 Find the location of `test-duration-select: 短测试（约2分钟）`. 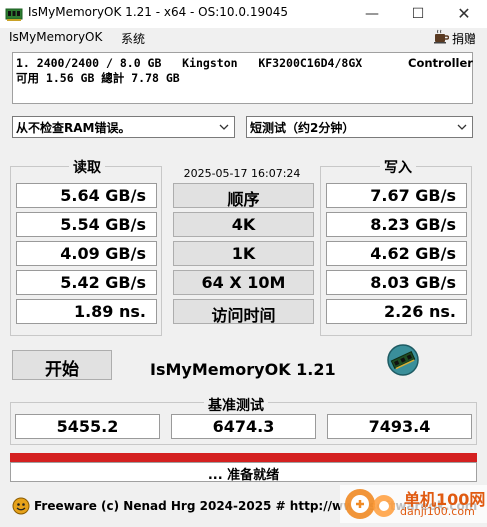

test-duration-select: 短测试（约2分钟） is located at coordinates (359, 127).